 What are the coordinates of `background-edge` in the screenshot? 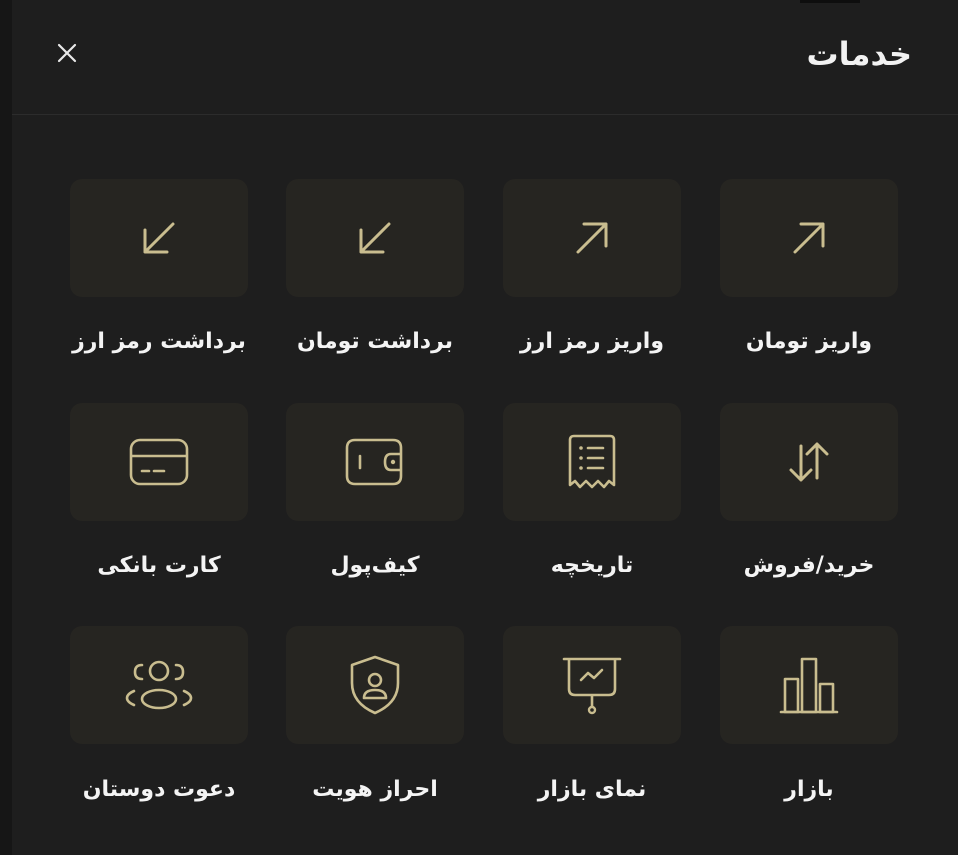 It's located at (6, 427).